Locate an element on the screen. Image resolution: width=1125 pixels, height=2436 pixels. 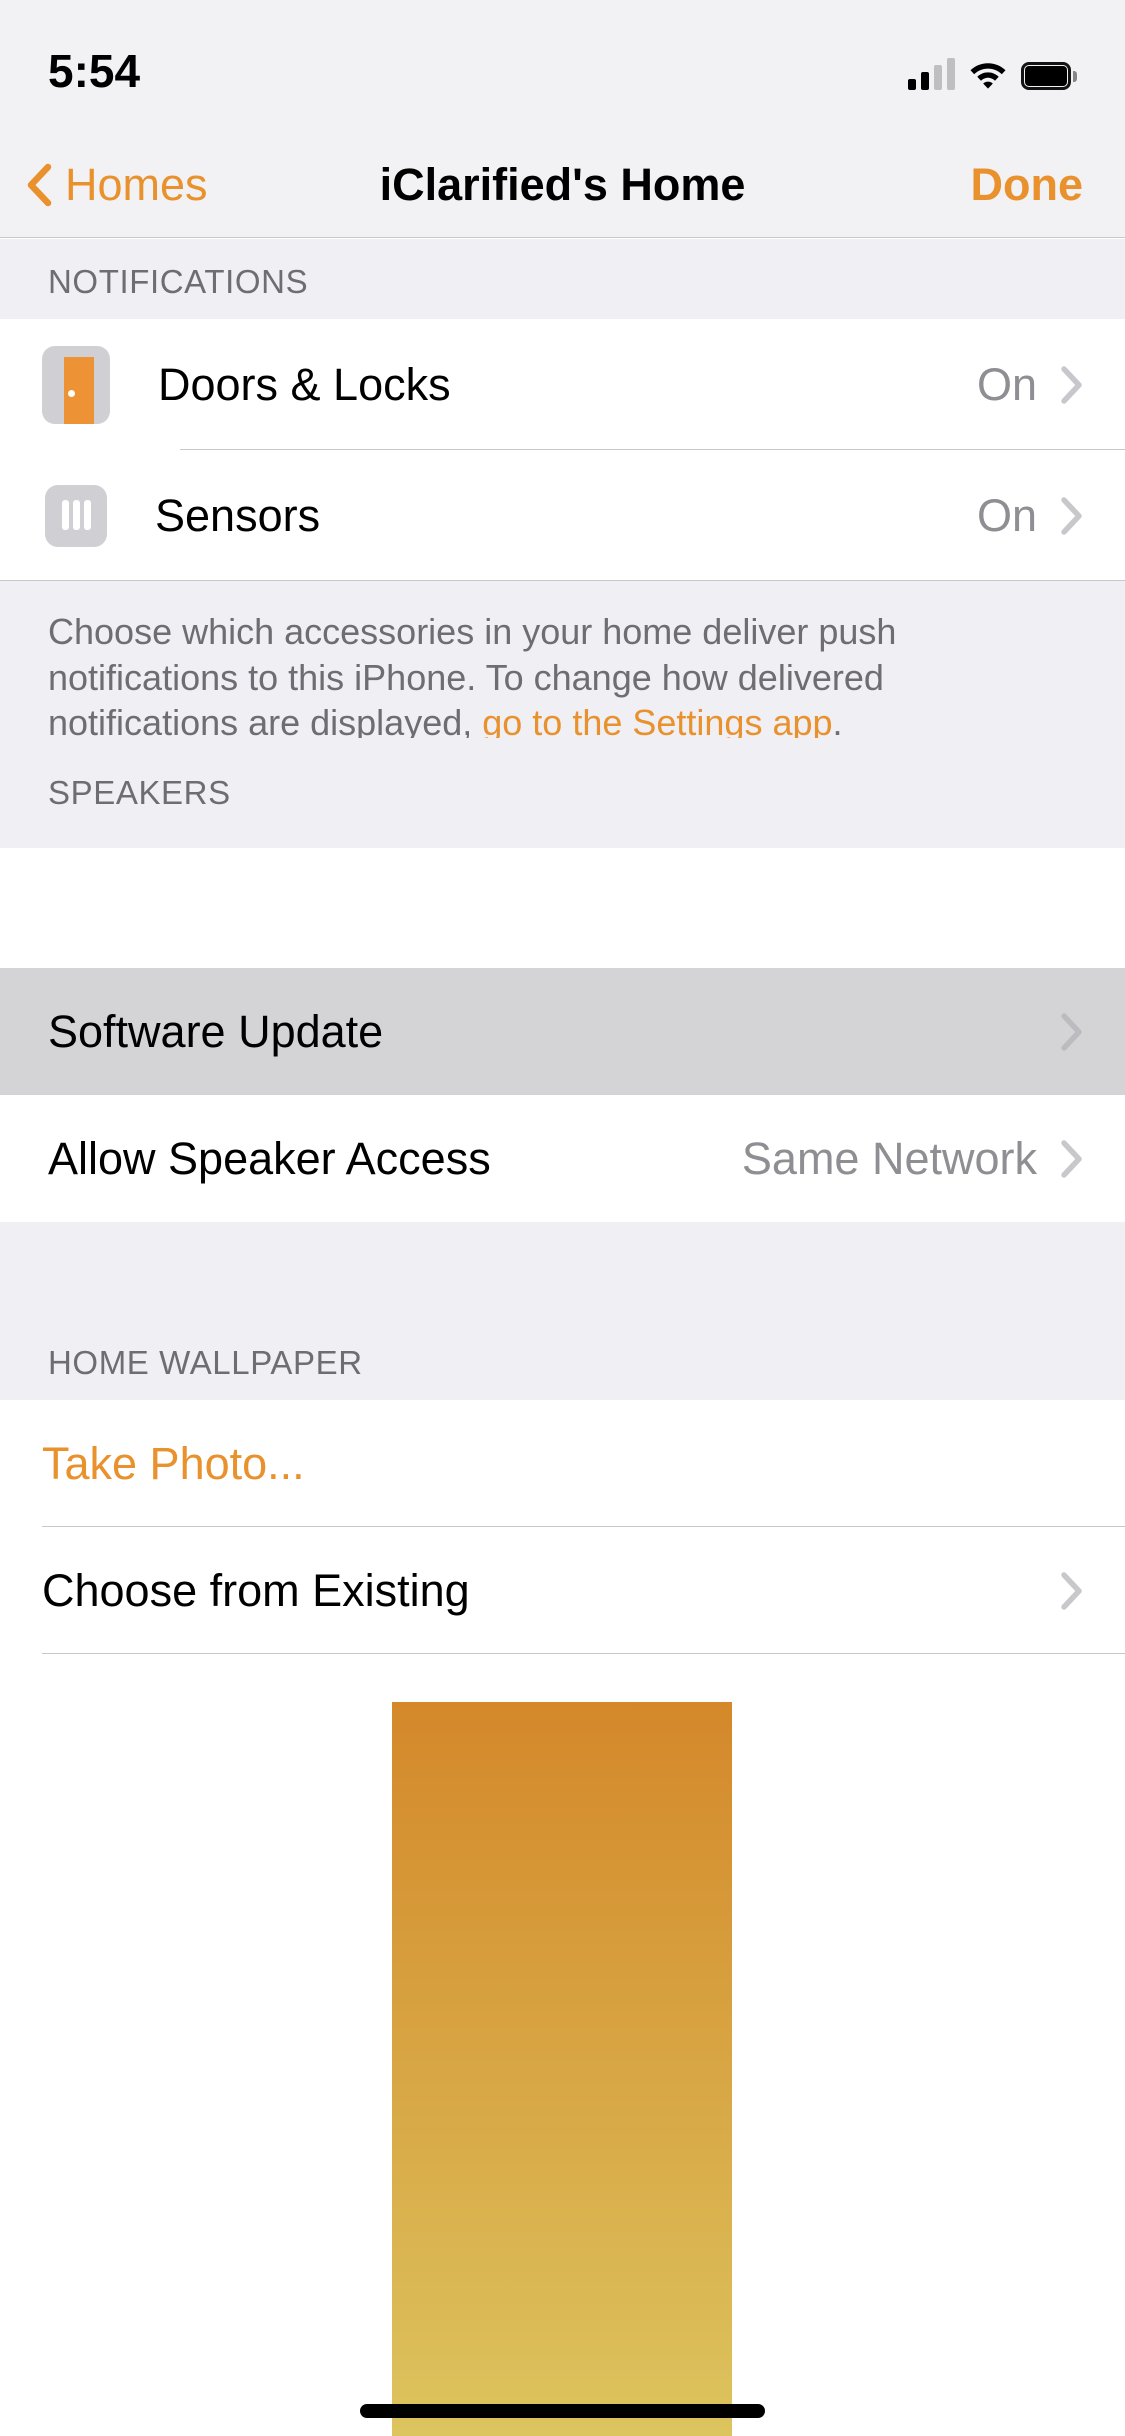
row-doors-and-locks-accessory: On is located at coordinates (1030, 384).